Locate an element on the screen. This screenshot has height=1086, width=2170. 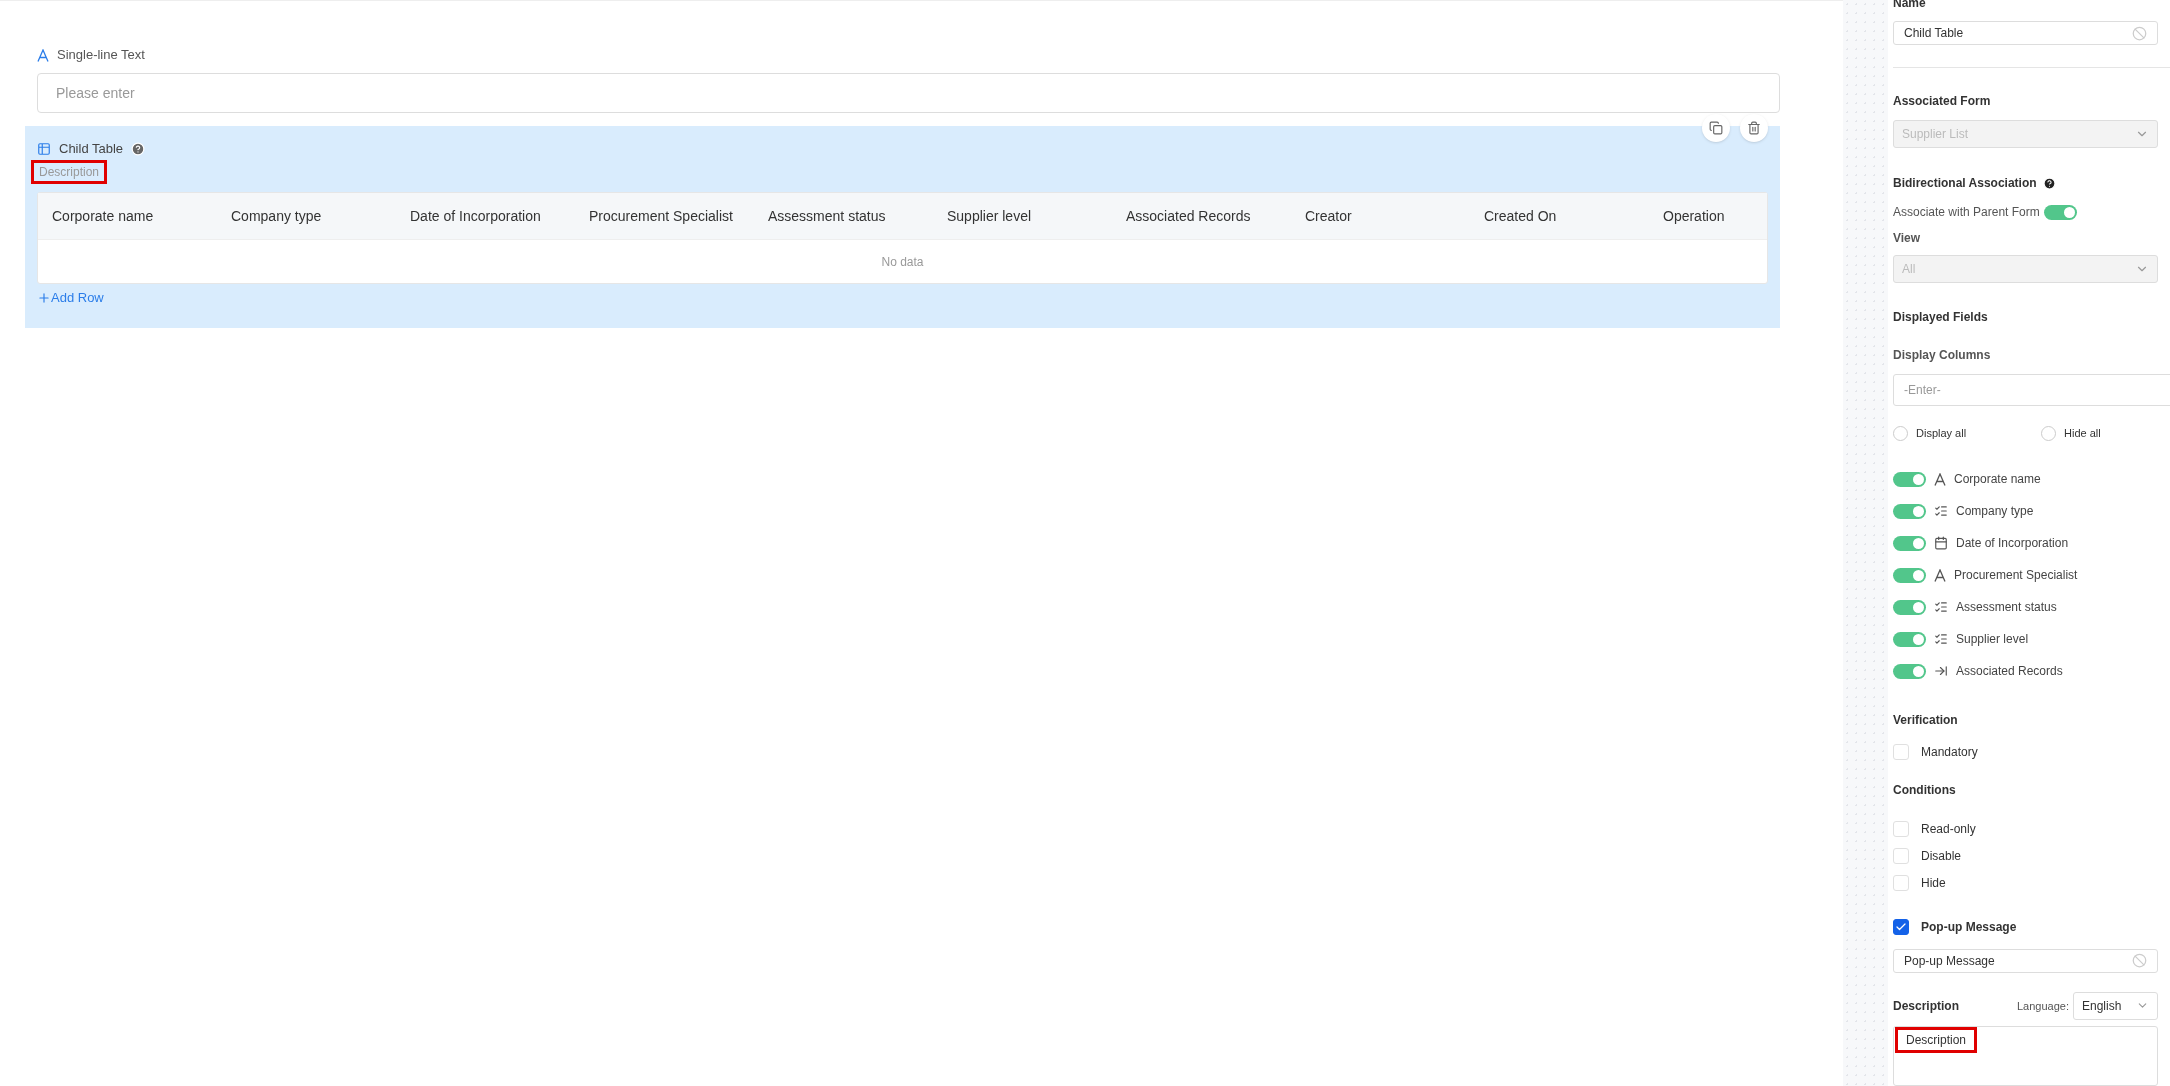
arrow-to-line-icon is located at coordinates (1941, 671).